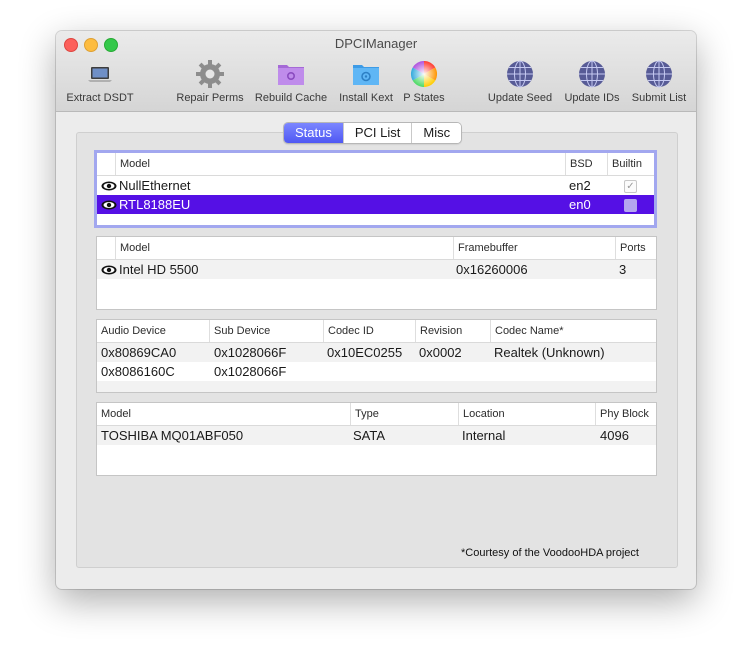 This screenshot has width=752, height=670. What do you see at coordinates (437, 133) in the screenshot?
I see `tab-misc: Misc` at bounding box center [437, 133].